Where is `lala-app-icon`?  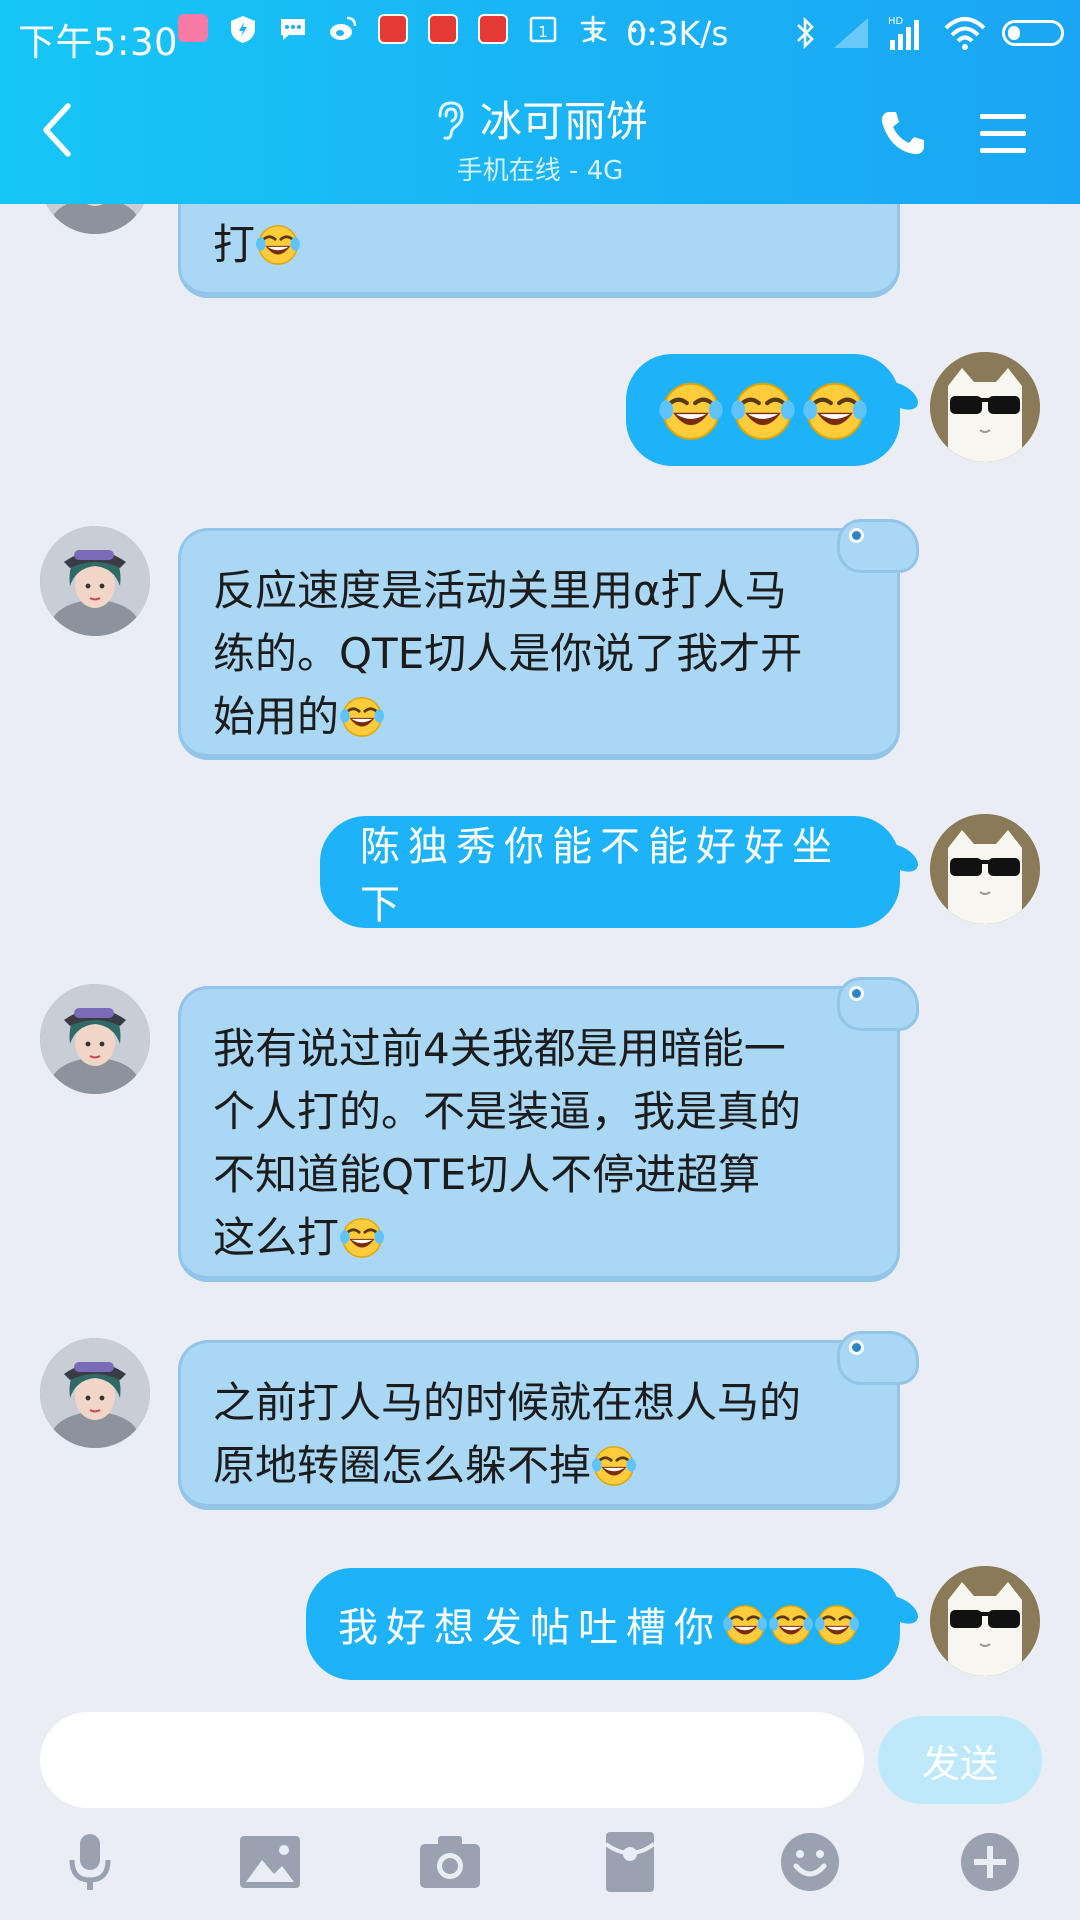
lala-app-icon is located at coordinates (193, 28).